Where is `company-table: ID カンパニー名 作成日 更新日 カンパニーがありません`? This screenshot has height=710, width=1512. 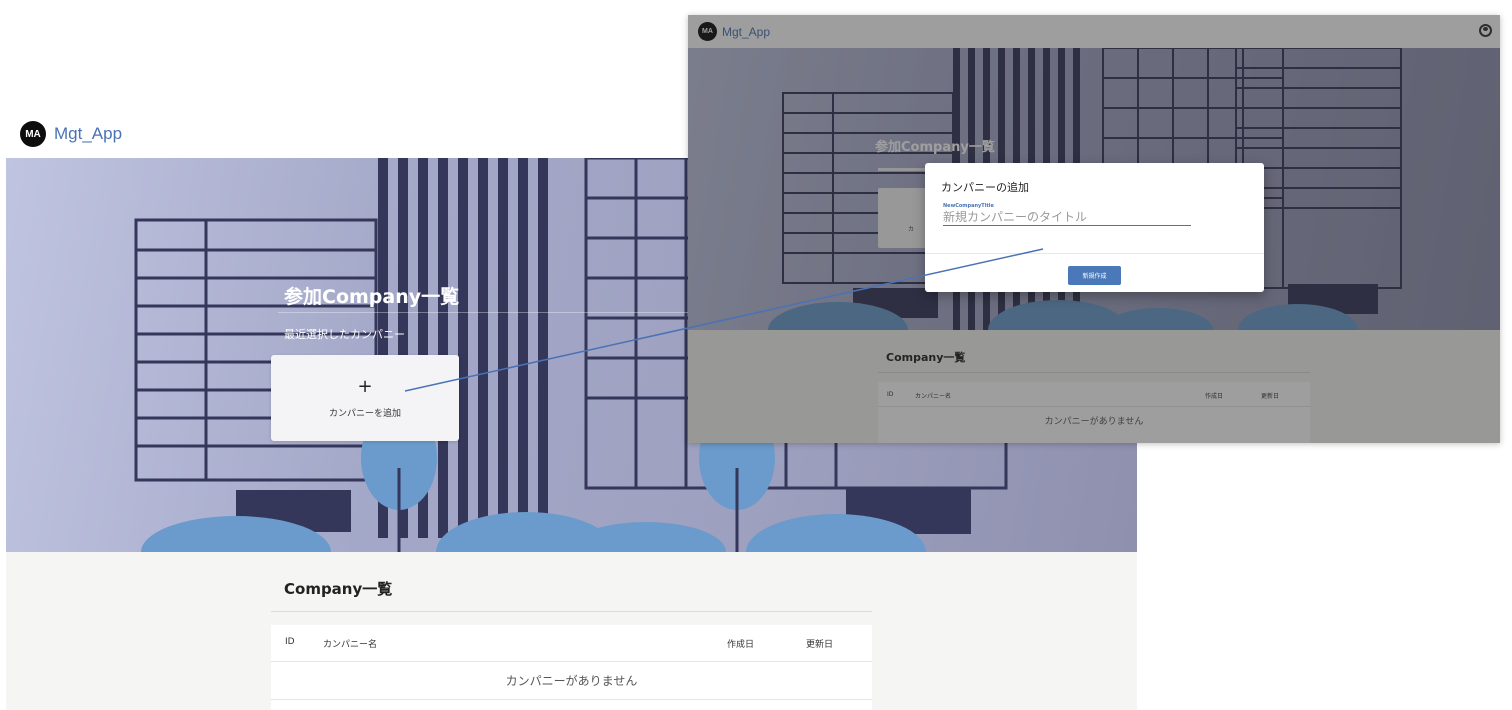
company-table: ID カンパニー名 作成日 更新日 カンパニーがありません is located at coordinates (571, 667).